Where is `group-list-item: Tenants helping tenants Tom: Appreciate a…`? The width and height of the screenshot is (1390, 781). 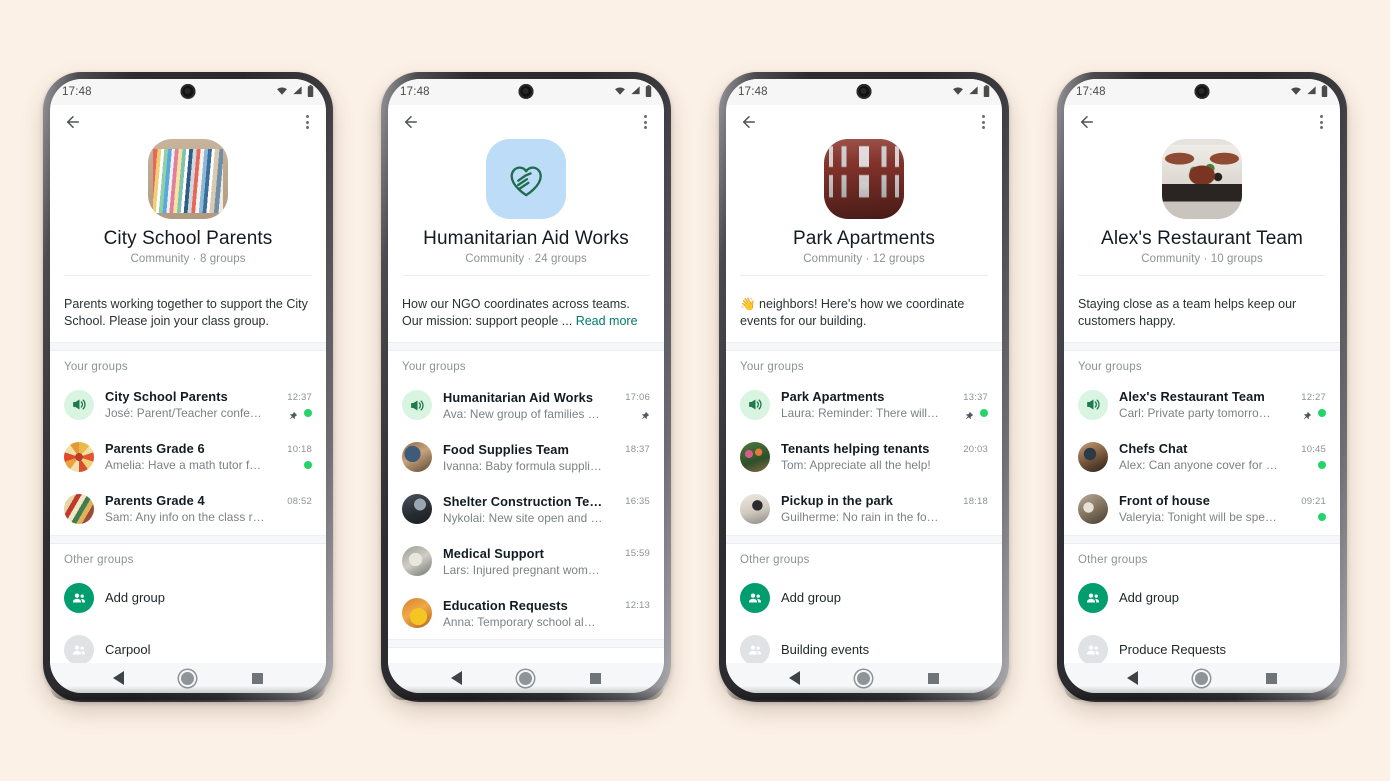
group-list-item: Tenants helping tenants Tom: Appreciate a… is located at coordinates (864, 457).